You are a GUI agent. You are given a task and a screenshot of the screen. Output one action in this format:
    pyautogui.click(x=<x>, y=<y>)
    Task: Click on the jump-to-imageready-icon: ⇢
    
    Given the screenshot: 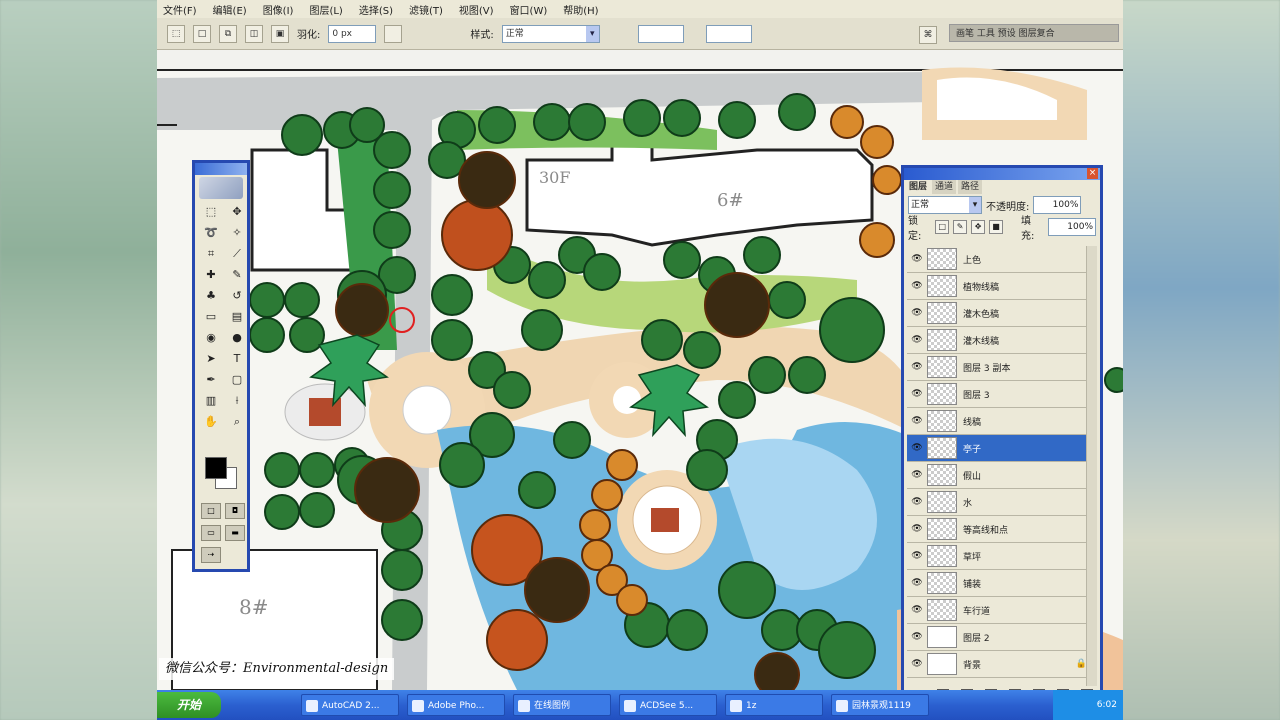 What is the action you would take?
    pyautogui.click(x=211, y=555)
    